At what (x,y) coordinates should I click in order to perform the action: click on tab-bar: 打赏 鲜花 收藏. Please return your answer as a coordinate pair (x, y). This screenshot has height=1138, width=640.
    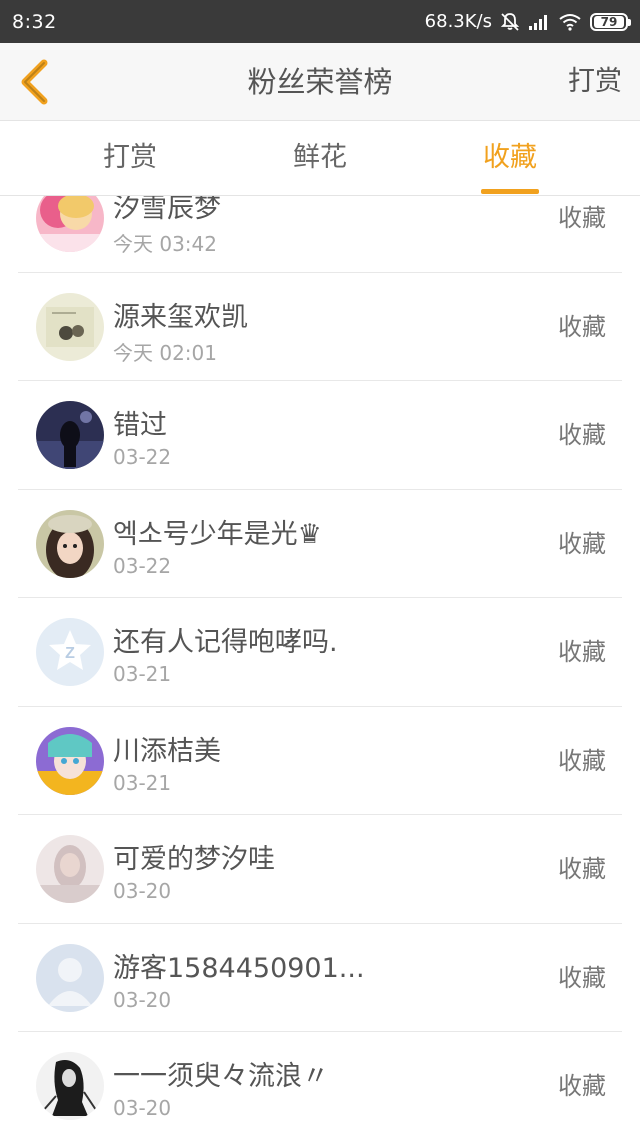
    Looking at the image, I should click on (320, 158).